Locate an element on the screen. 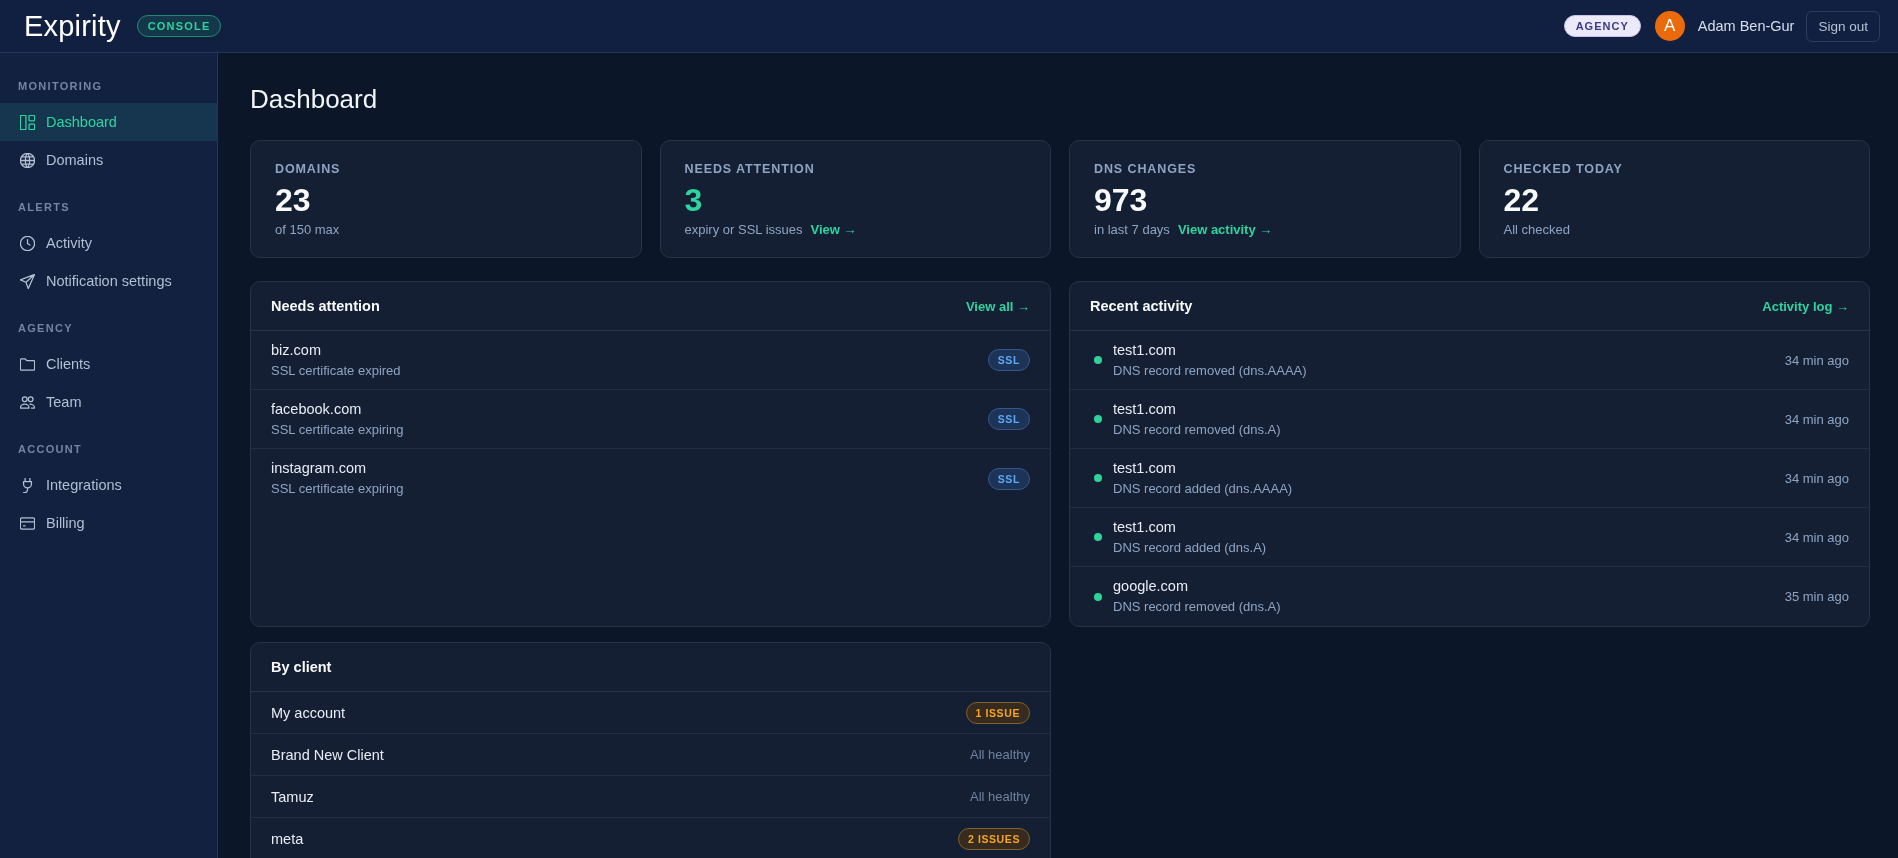 Image resolution: width=1898 pixels, height=858 pixels. sidebar-item: Clients is located at coordinates (108, 364).